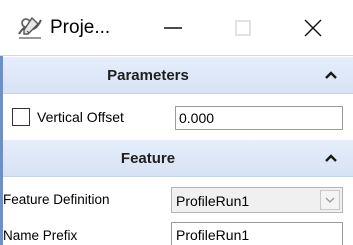 The height and width of the screenshot is (245, 353). Describe the element at coordinates (259, 118) in the screenshot. I see `vertical-offset-input` at that location.